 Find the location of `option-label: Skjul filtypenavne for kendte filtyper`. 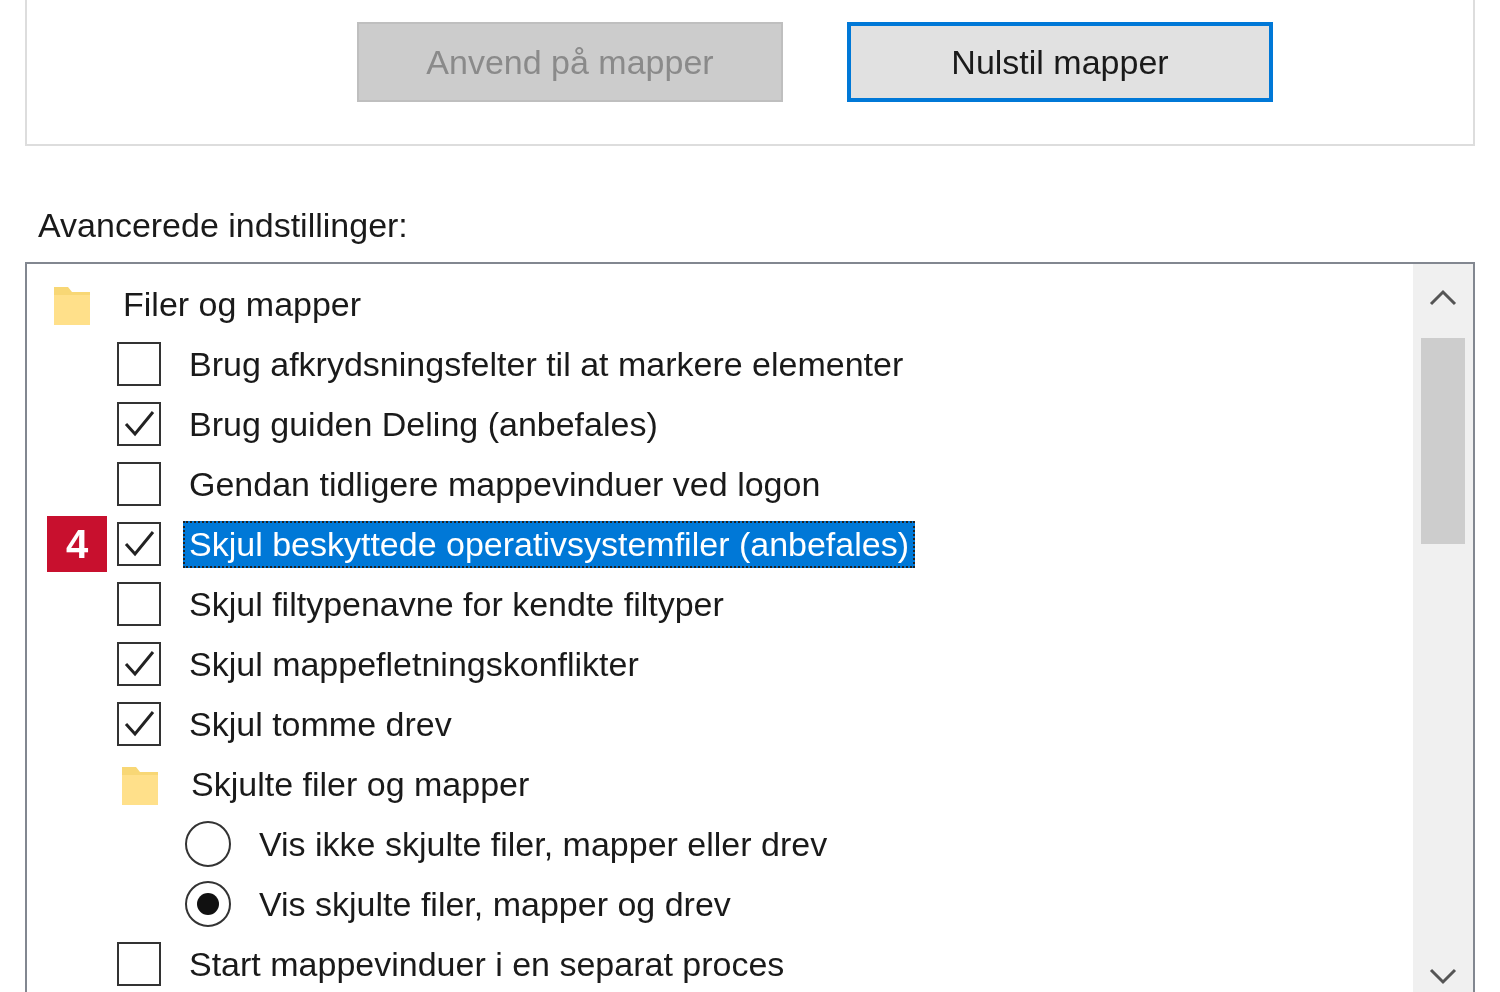

option-label: Skjul filtypenavne for kendte filtyper is located at coordinates (456, 604).